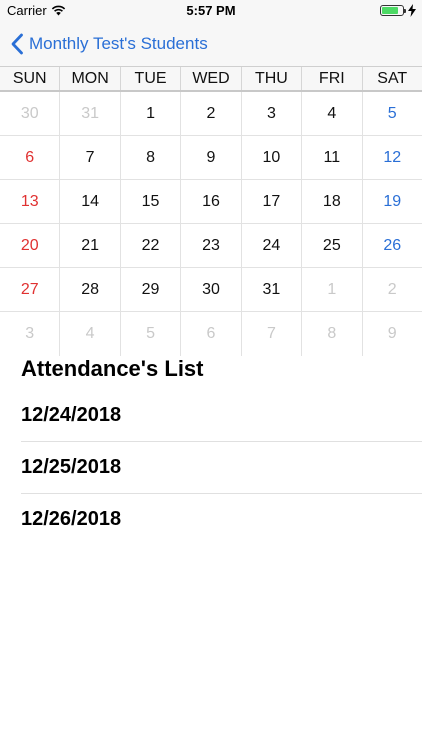 Image resolution: width=422 pixels, height=750 pixels. Describe the element at coordinates (89, 113) in the screenshot. I see `day-cell-other-month: 31` at that location.